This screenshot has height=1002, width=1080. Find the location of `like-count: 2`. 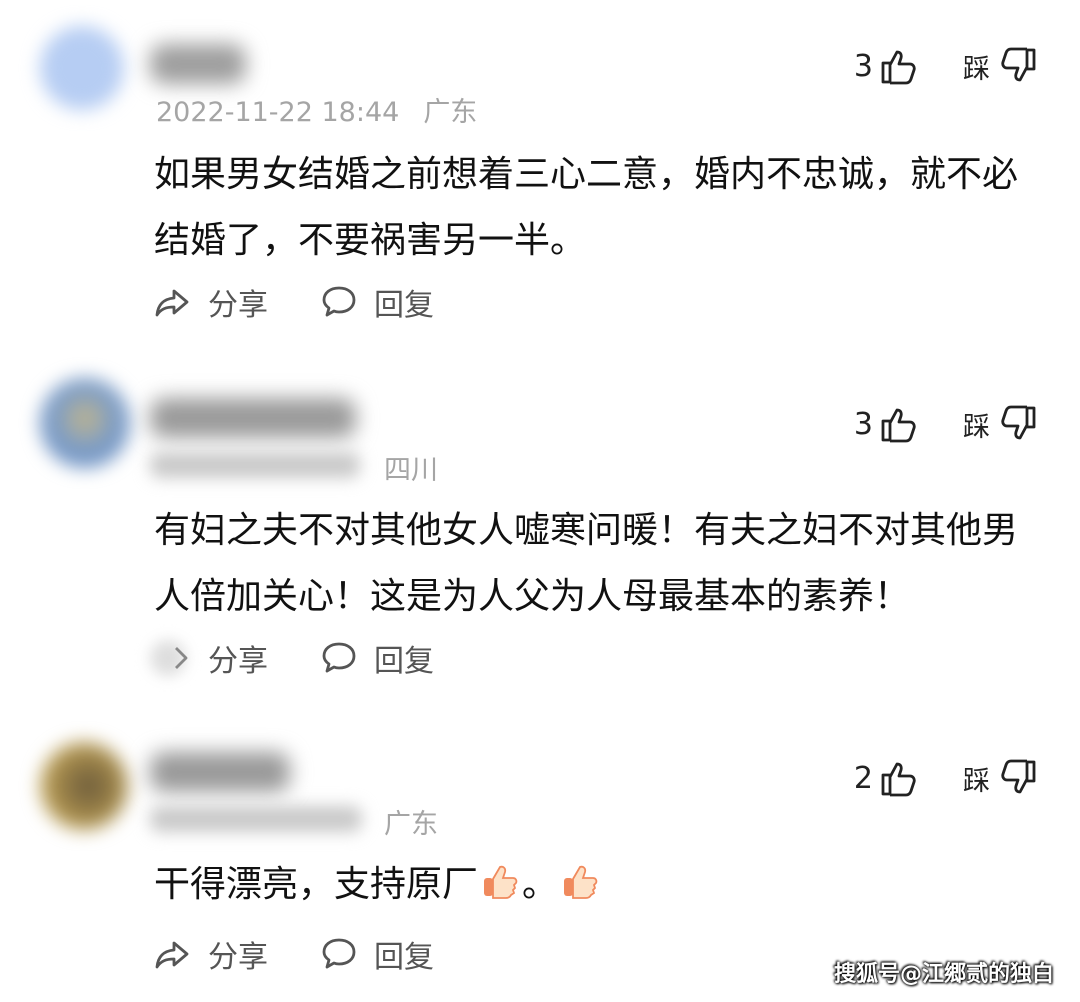

like-count: 2 is located at coordinates (863, 778).